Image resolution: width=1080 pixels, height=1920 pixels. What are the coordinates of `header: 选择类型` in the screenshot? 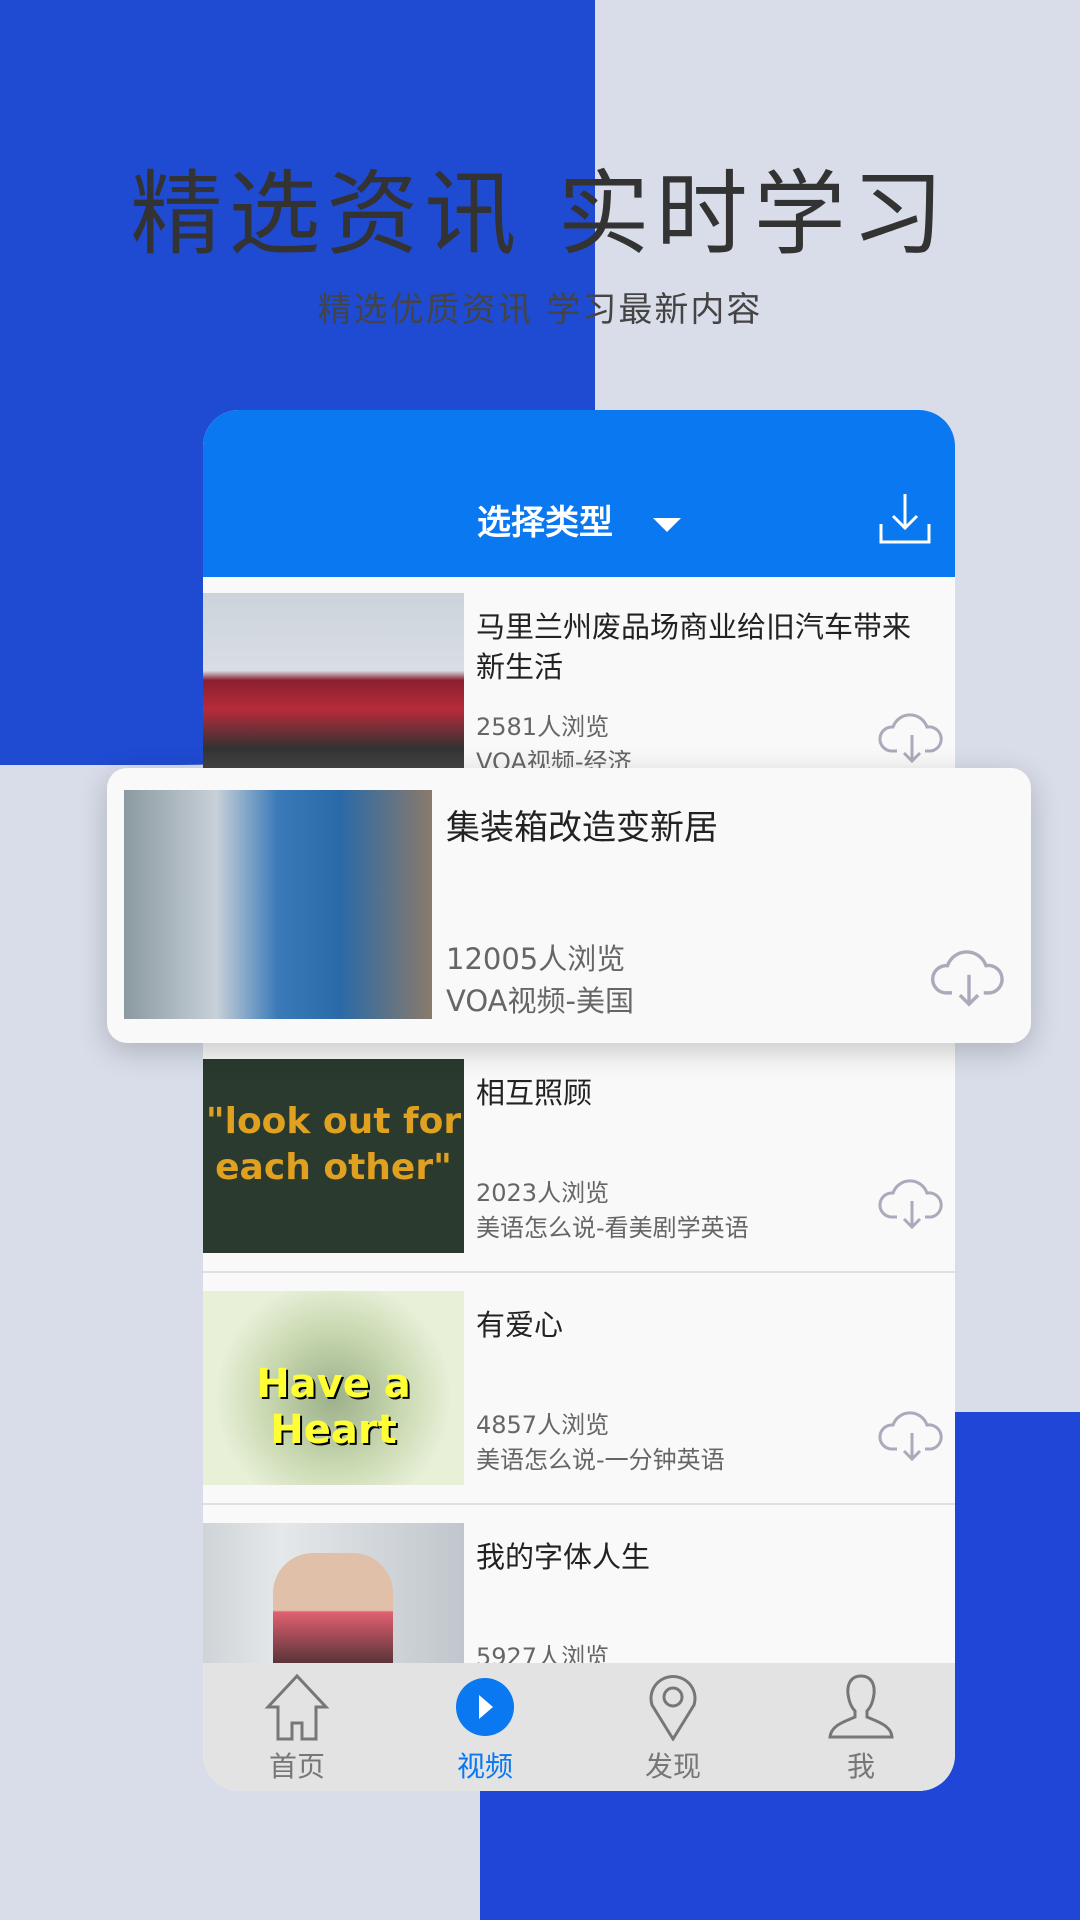 It's located at (579, 493).